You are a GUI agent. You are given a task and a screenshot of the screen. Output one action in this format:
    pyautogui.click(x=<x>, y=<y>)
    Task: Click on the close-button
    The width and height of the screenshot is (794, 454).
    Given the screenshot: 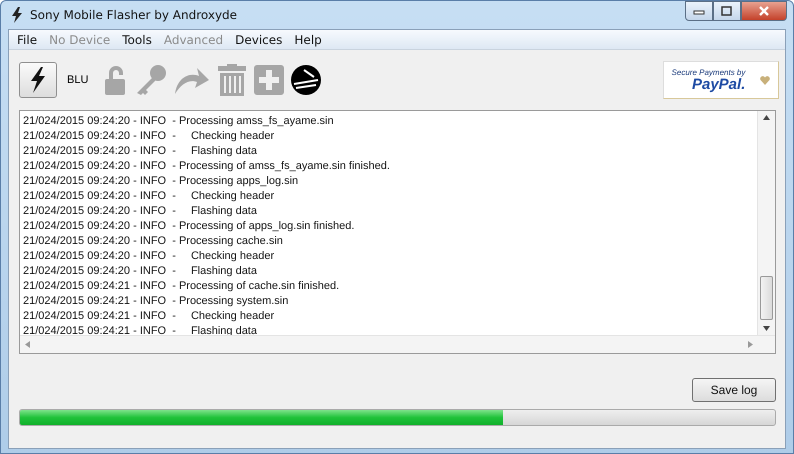 What is the action you would take?
    pyautogui.click(x=764, y=11)
    